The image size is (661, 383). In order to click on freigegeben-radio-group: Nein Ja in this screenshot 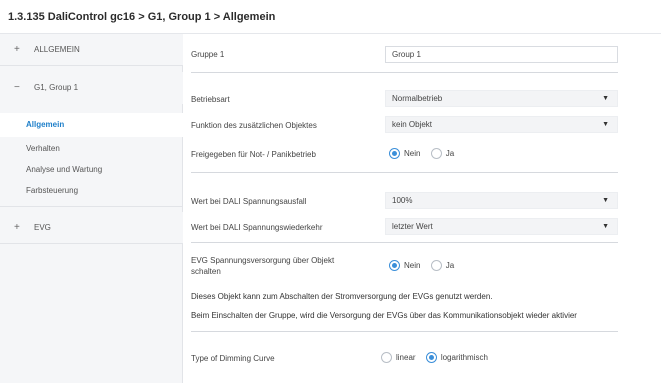, I will do `click(425, 153)`.